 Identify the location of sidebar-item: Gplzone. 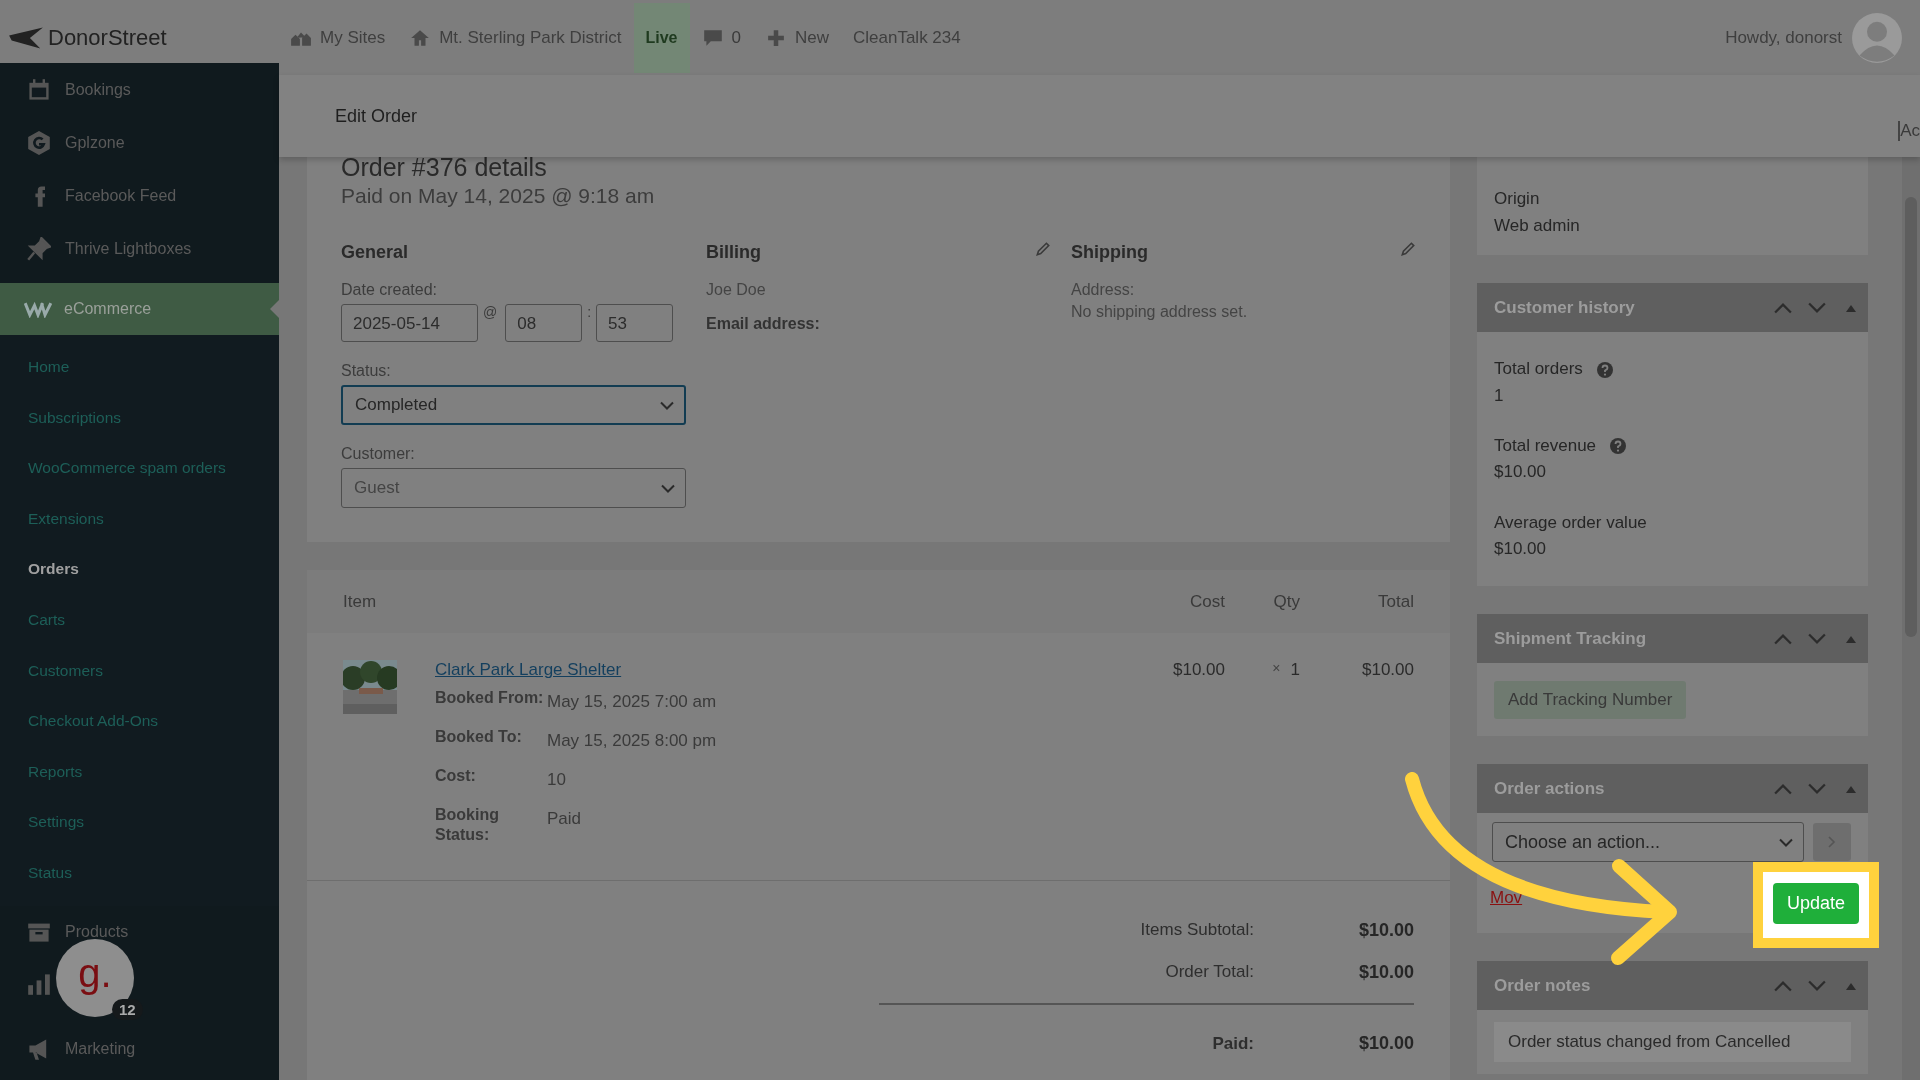
(139, 142).